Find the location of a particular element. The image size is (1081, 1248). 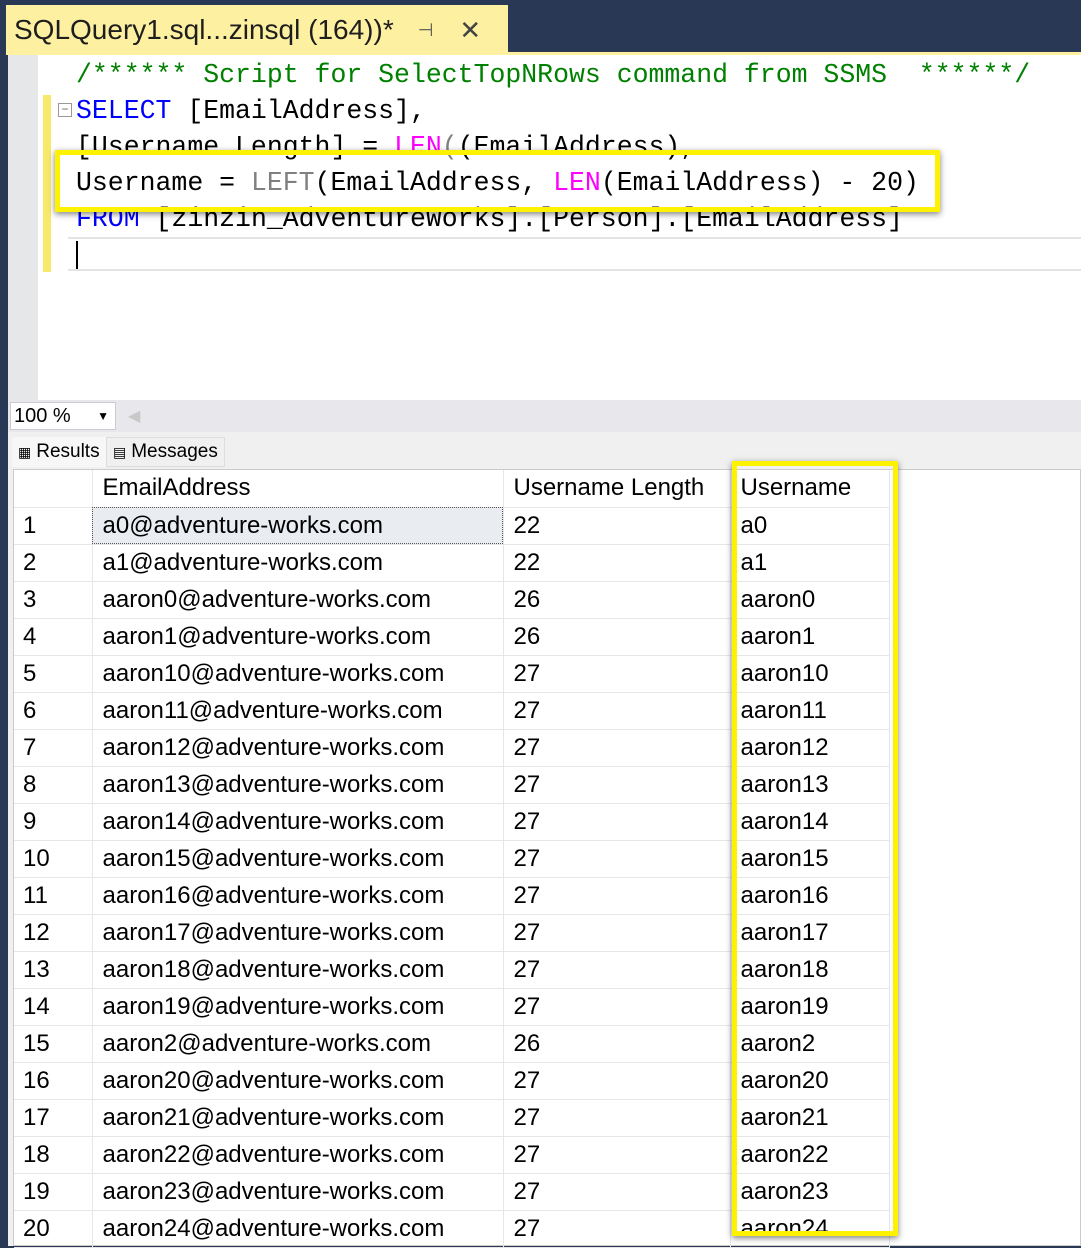

grid-cell: 7 is located at coordinates (53, 748).